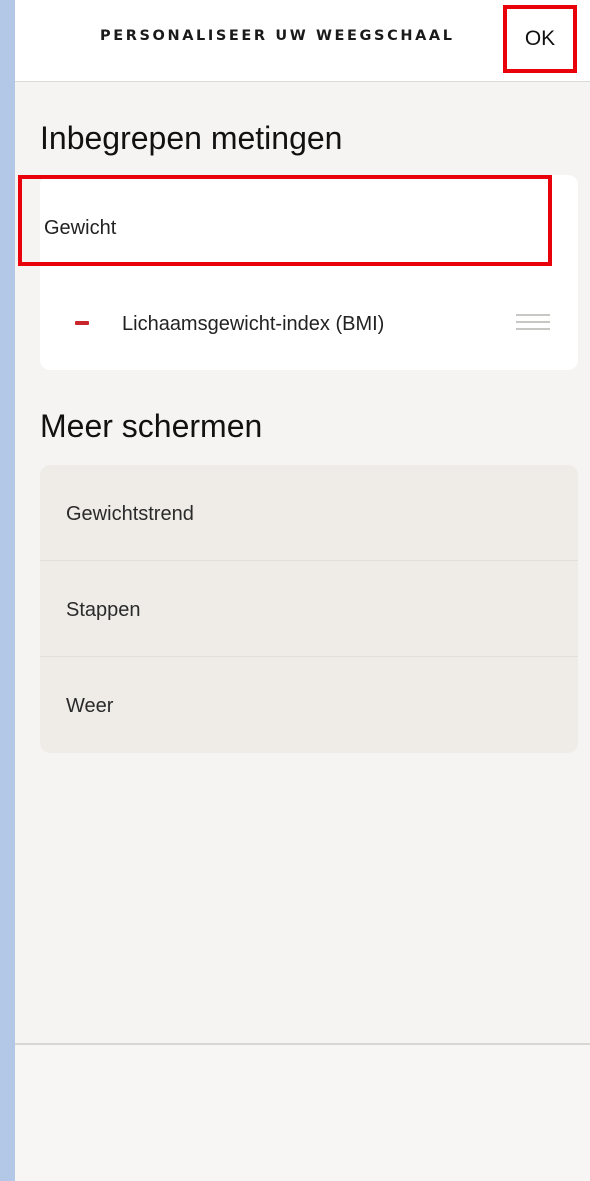 The width and height of the screenshot is (590, 1181). I want to click on more-screens-heading: Meer schermen, so click(151, 426).